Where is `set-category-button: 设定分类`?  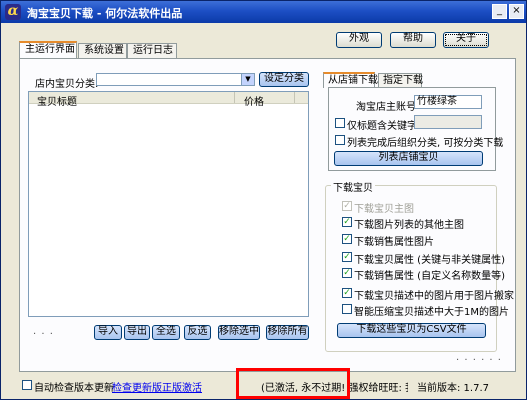 set-category-button: 设定分类 is located at coordinates (284, 79).